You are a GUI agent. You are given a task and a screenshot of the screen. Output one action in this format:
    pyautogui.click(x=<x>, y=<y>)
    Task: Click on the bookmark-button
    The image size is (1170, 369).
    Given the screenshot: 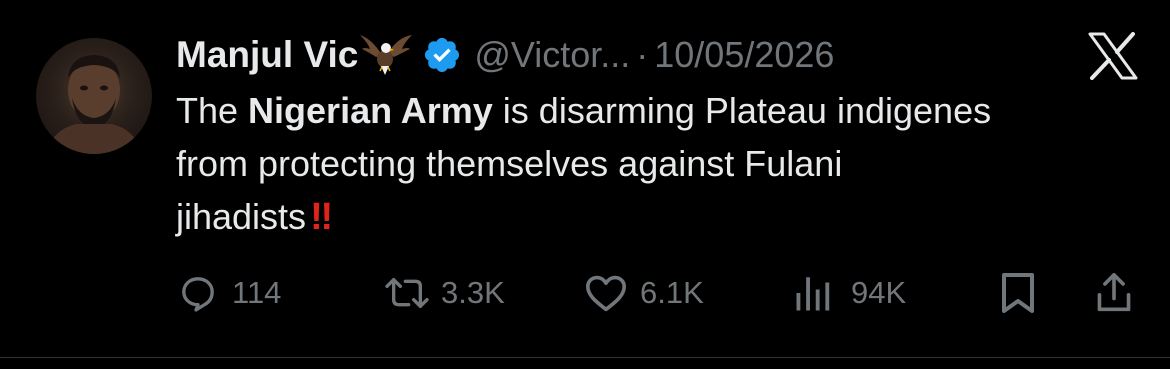 What is the action you would take?
    pyautogui.click(x=1018, y=293)
    